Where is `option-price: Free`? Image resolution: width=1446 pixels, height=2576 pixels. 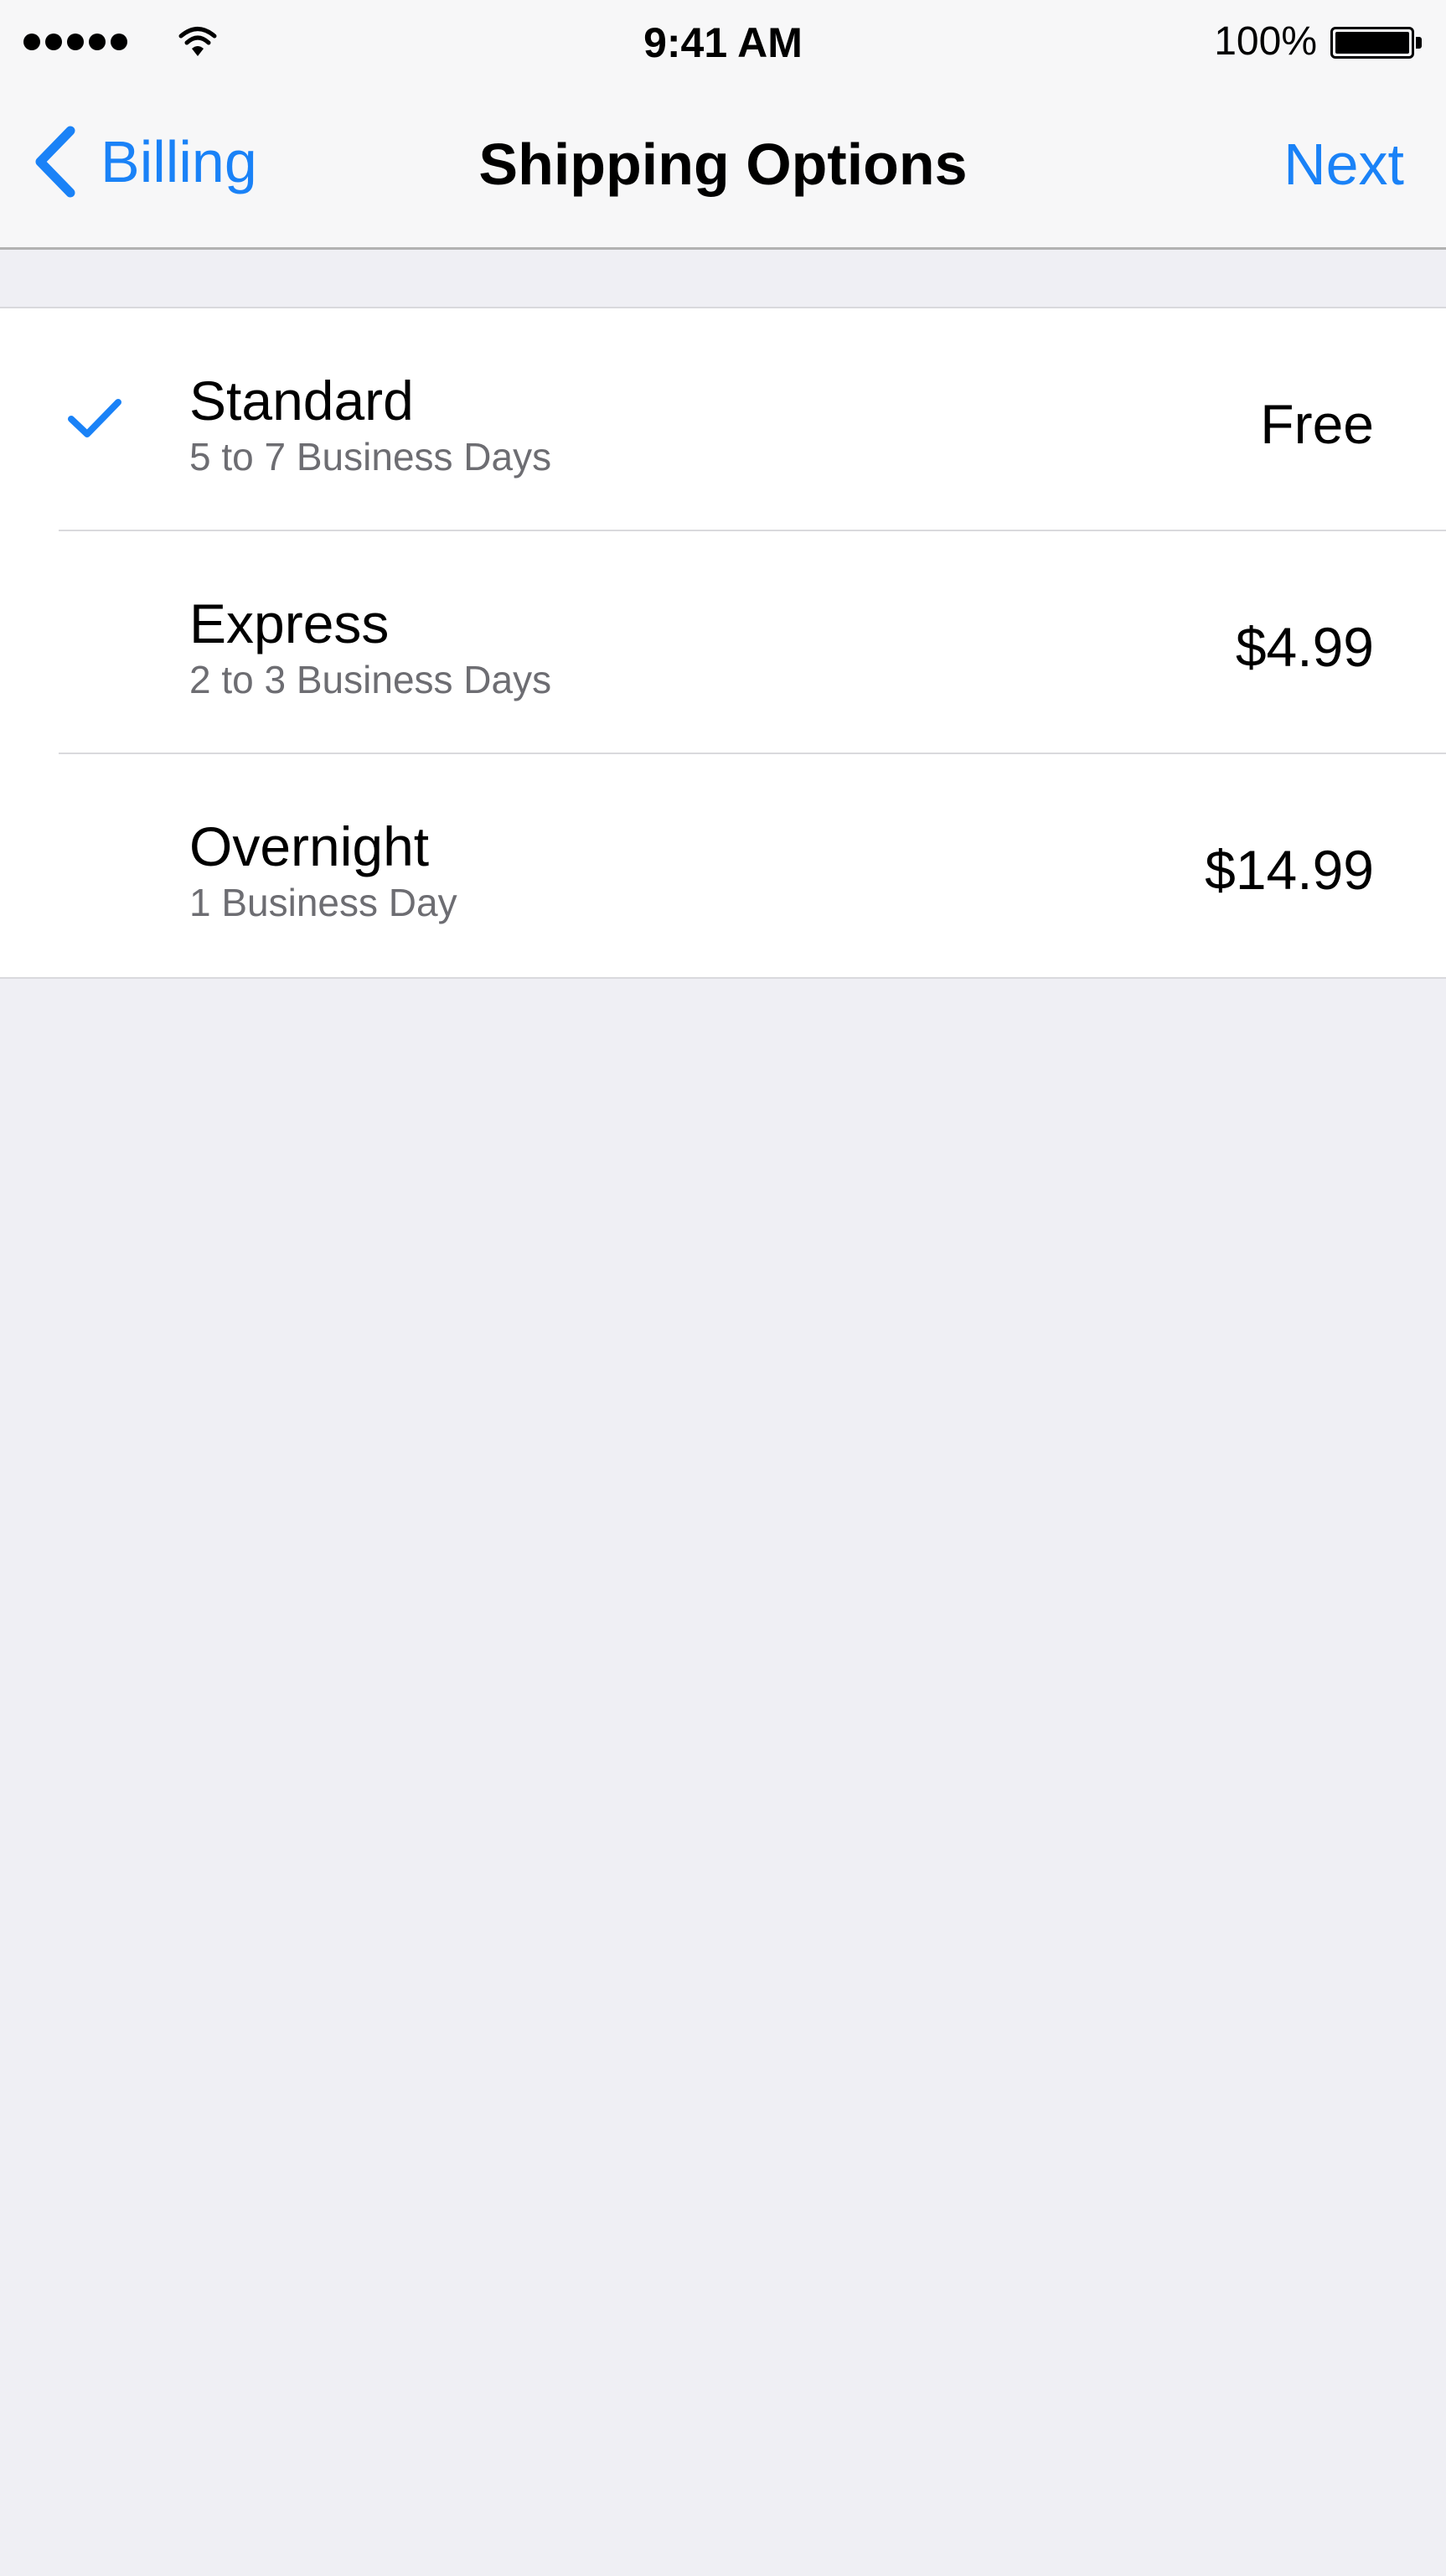
option-price: Free is located at coordinates (1317, 424).